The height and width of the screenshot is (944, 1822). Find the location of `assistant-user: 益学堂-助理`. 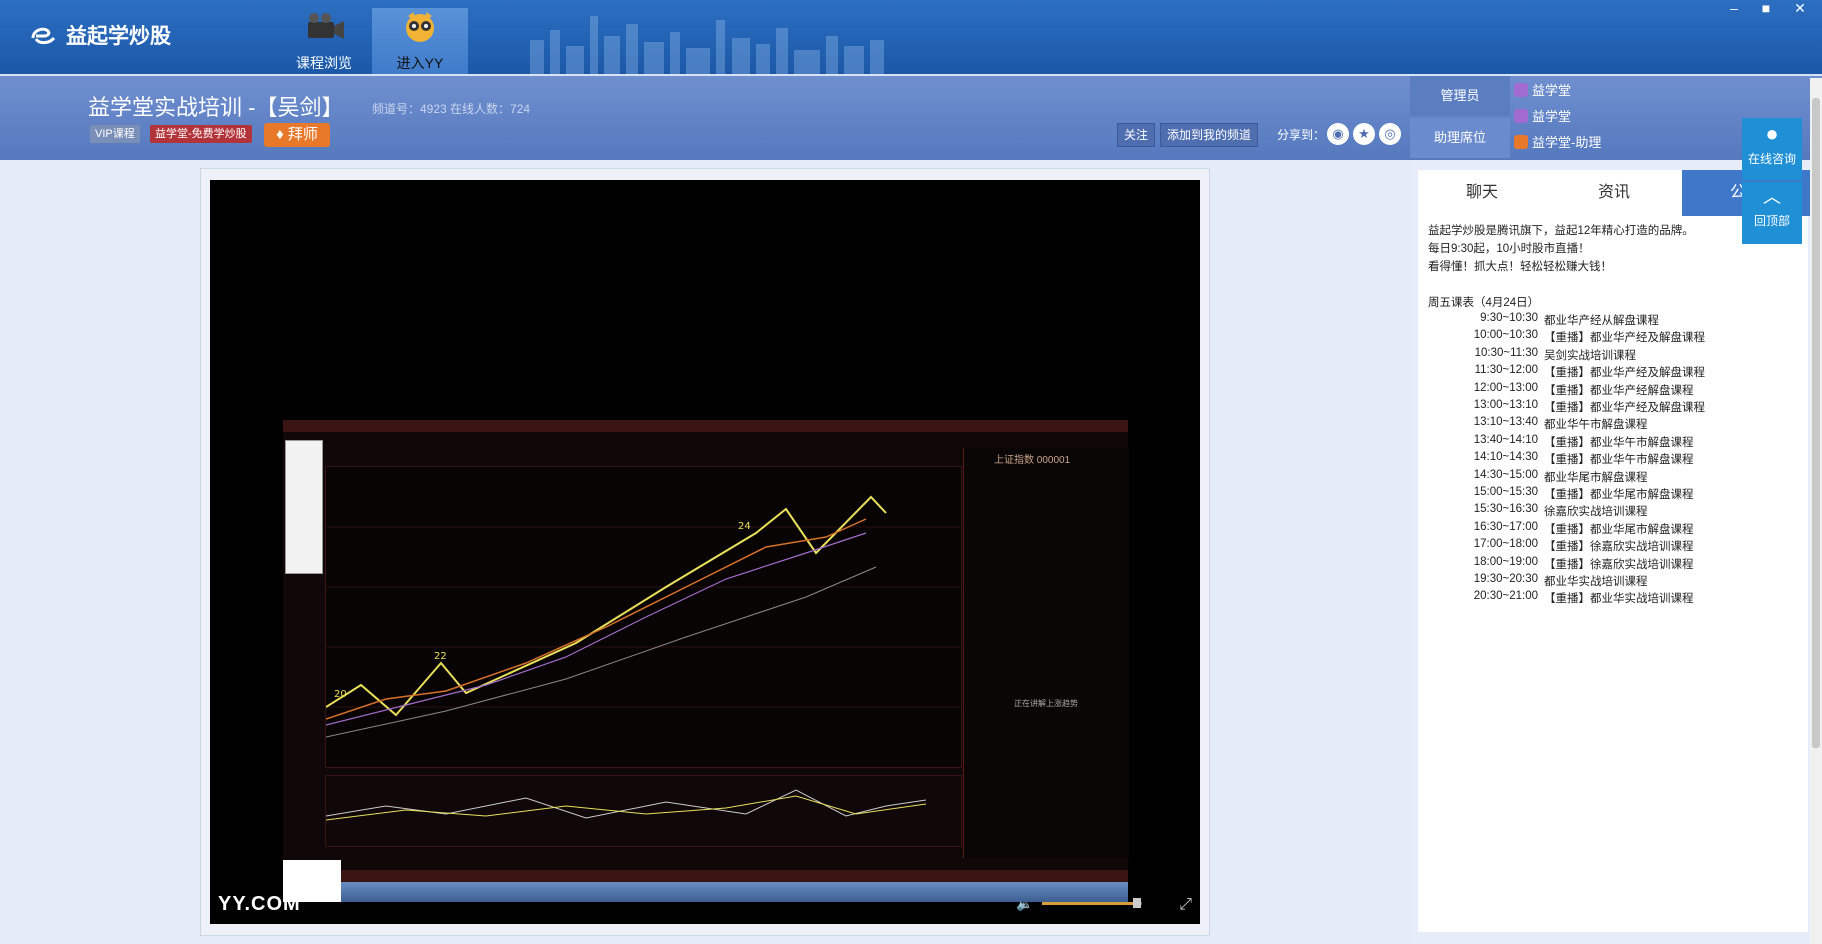

assistant-user: 益学堂-助理 is located at coordinates (1557, 143).